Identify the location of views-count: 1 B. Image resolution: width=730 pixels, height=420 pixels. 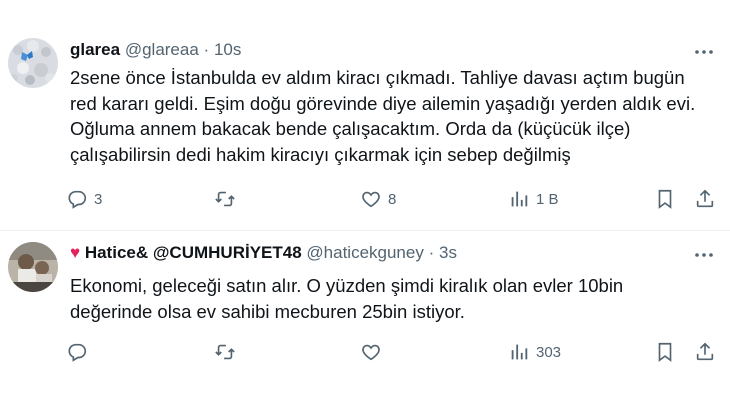
(547, 199).